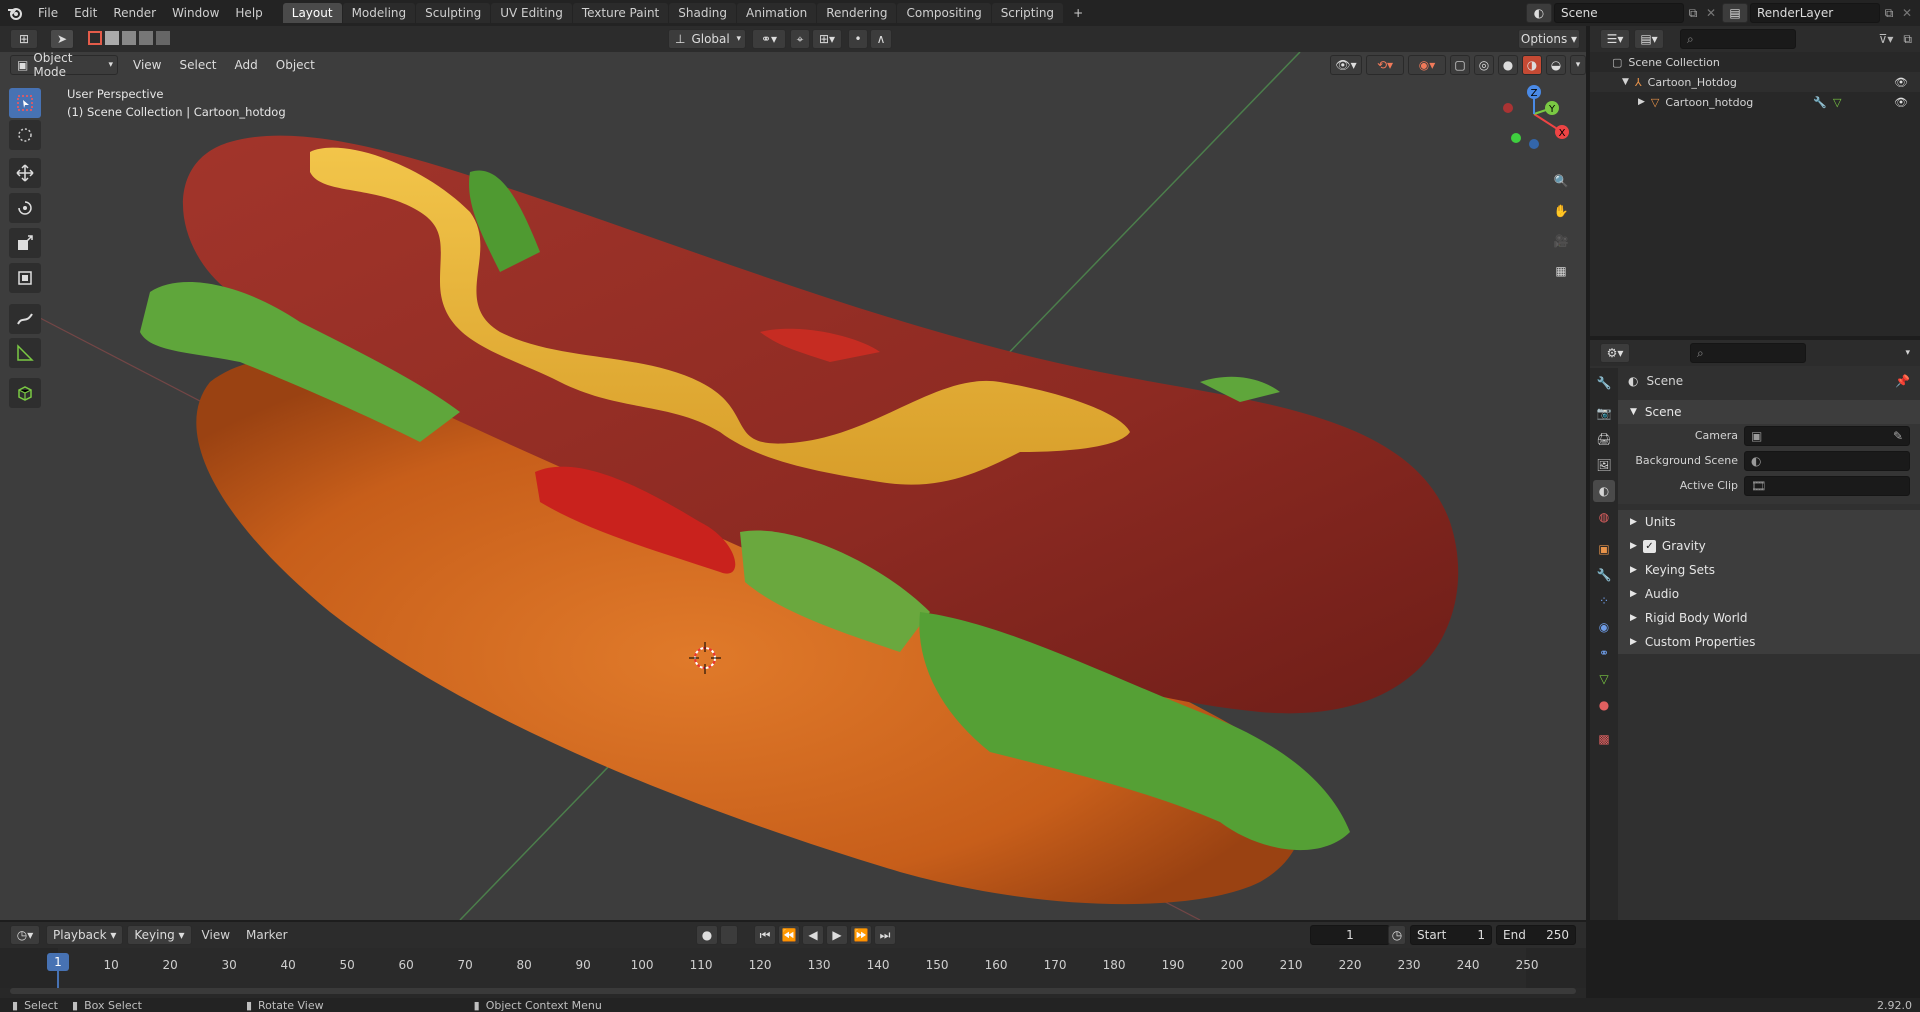 The height and width of the screenshot is (1012, 1920). Describe the element at coordinates (1604, 627) in the screenshot. I see `tab-physics-icon: ◉` at that location.